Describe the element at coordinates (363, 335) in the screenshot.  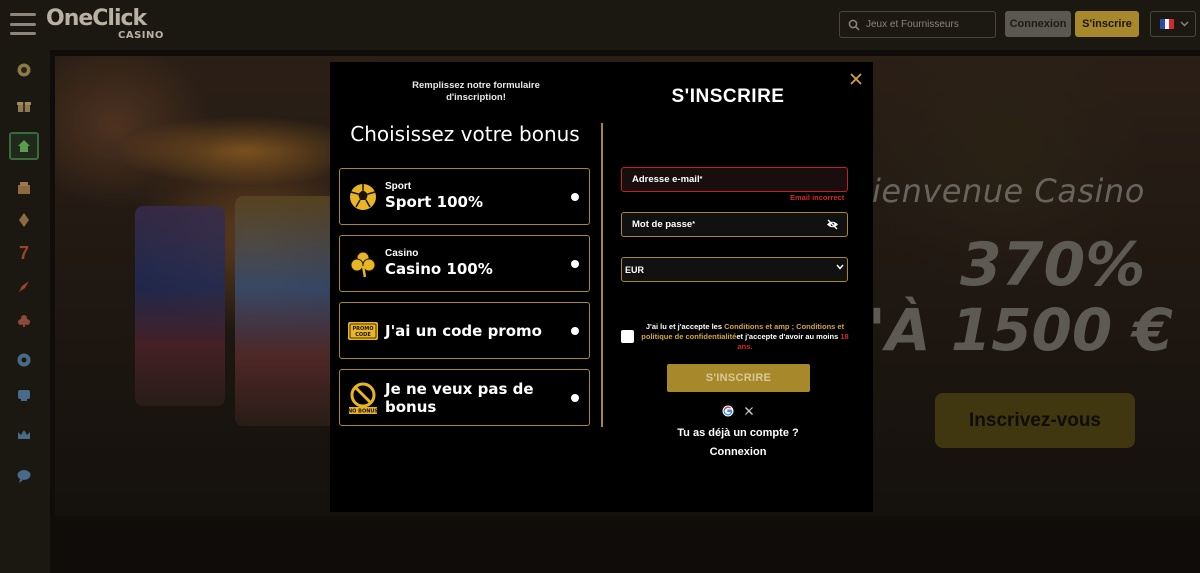
I see `svg-text: CODE` at that location.